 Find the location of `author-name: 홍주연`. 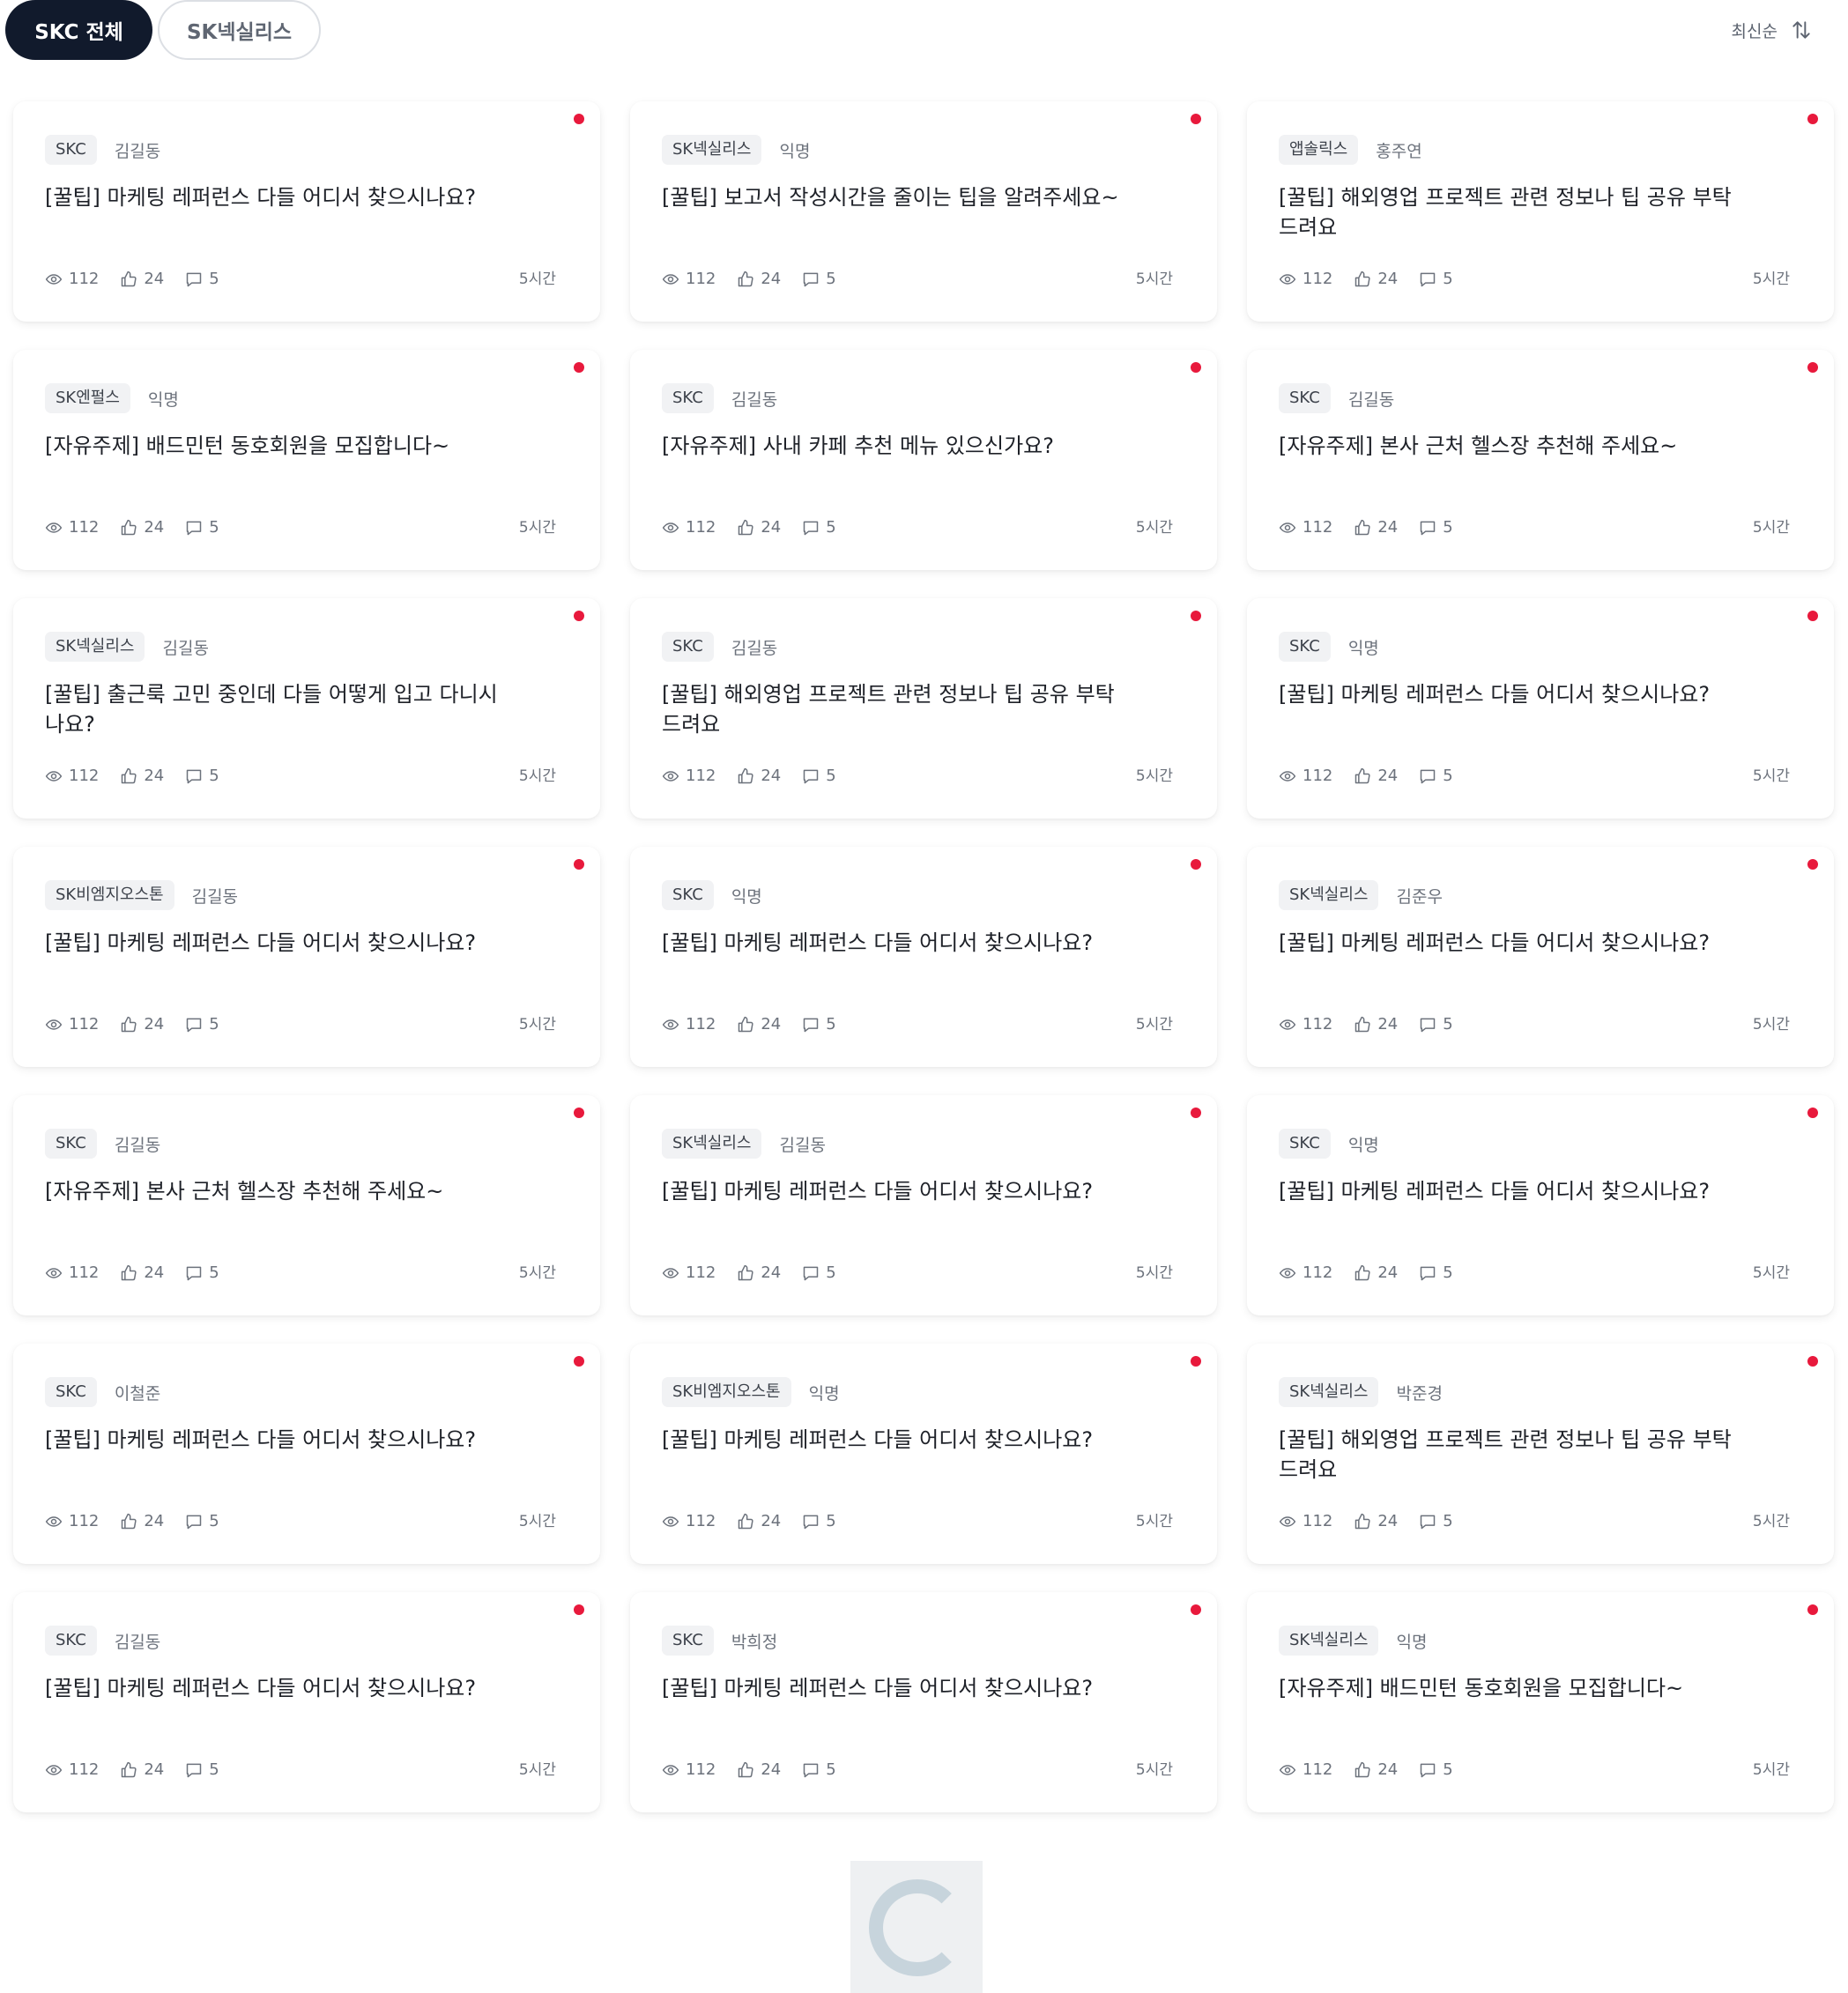

author-name: 홍주연 is located at coordinates (1399, 151).